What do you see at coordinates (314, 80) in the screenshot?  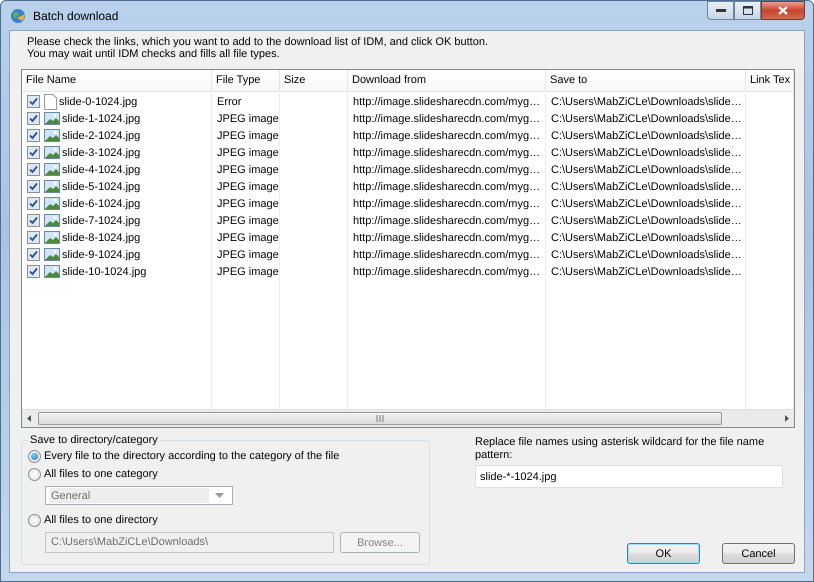 I see `column-header: Size` at bounding box center [314, 80].